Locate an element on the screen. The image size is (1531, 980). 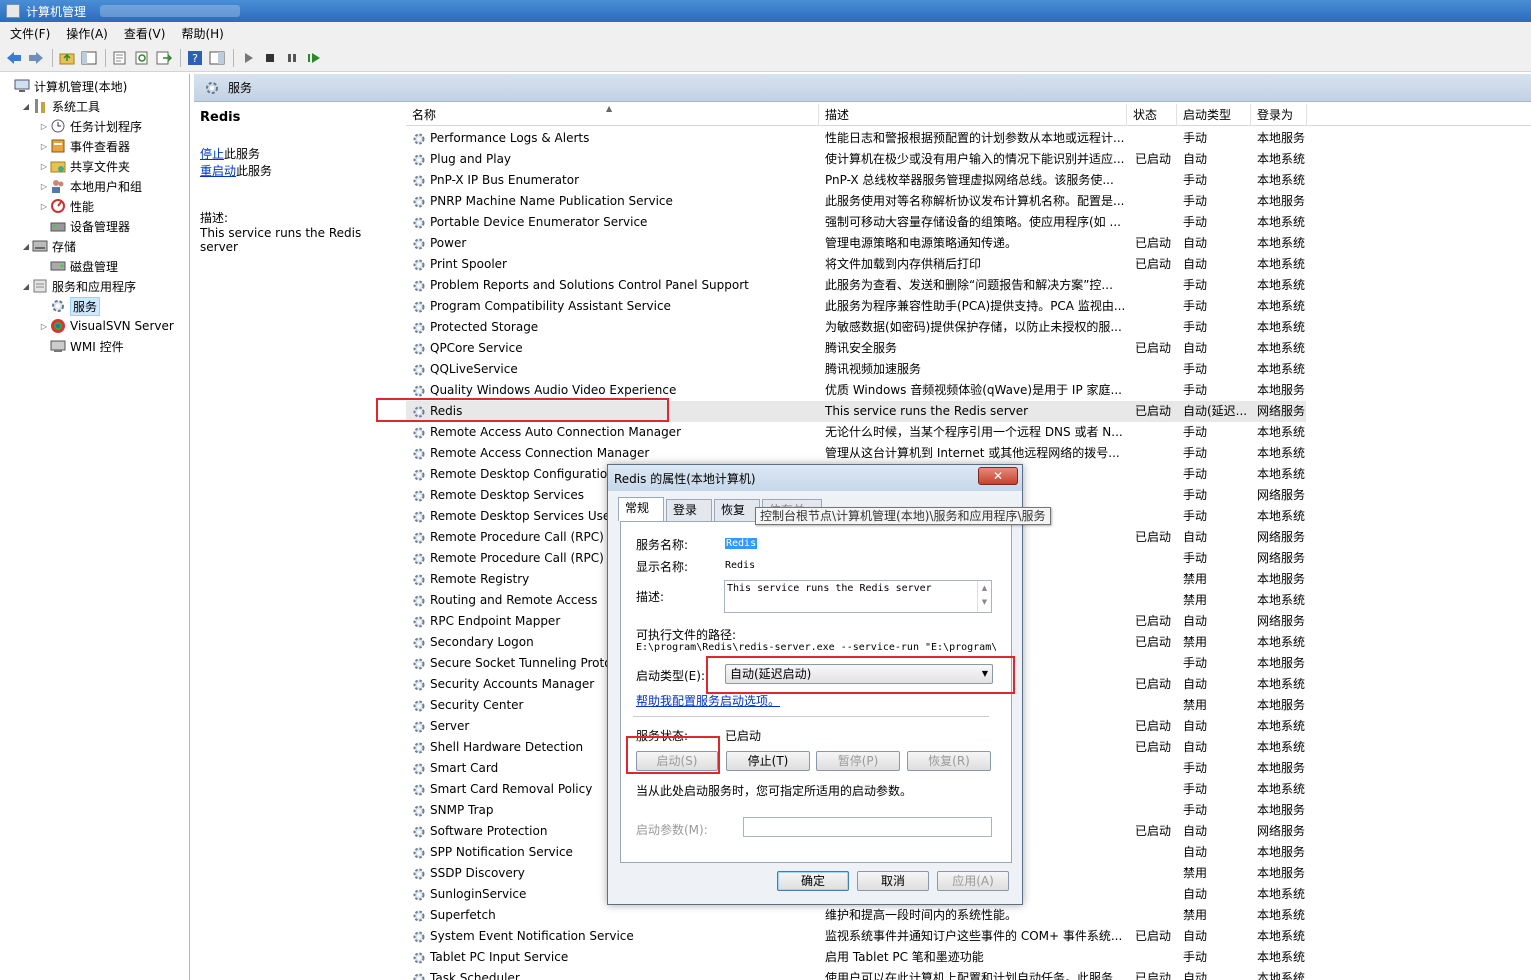
startup-help-link: 帮助我配置服务启动选项。 is located at coordinates (708, 700).